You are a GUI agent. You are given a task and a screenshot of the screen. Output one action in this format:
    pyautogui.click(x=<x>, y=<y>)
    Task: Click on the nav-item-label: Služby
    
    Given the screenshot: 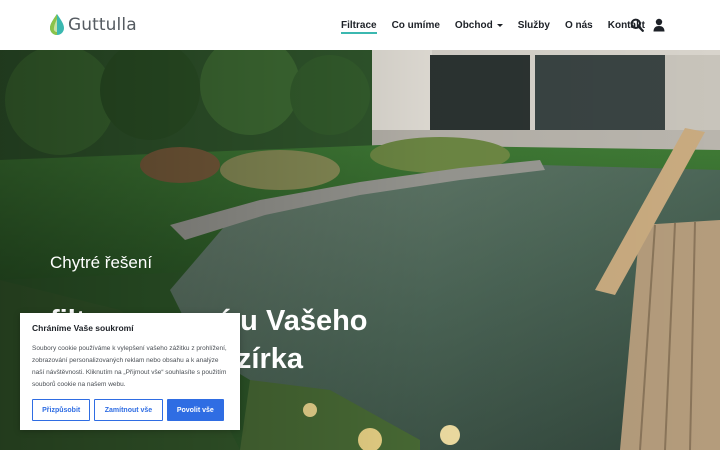 What is the action you would take?
    pyautogui.click(x=533, y=25)
    